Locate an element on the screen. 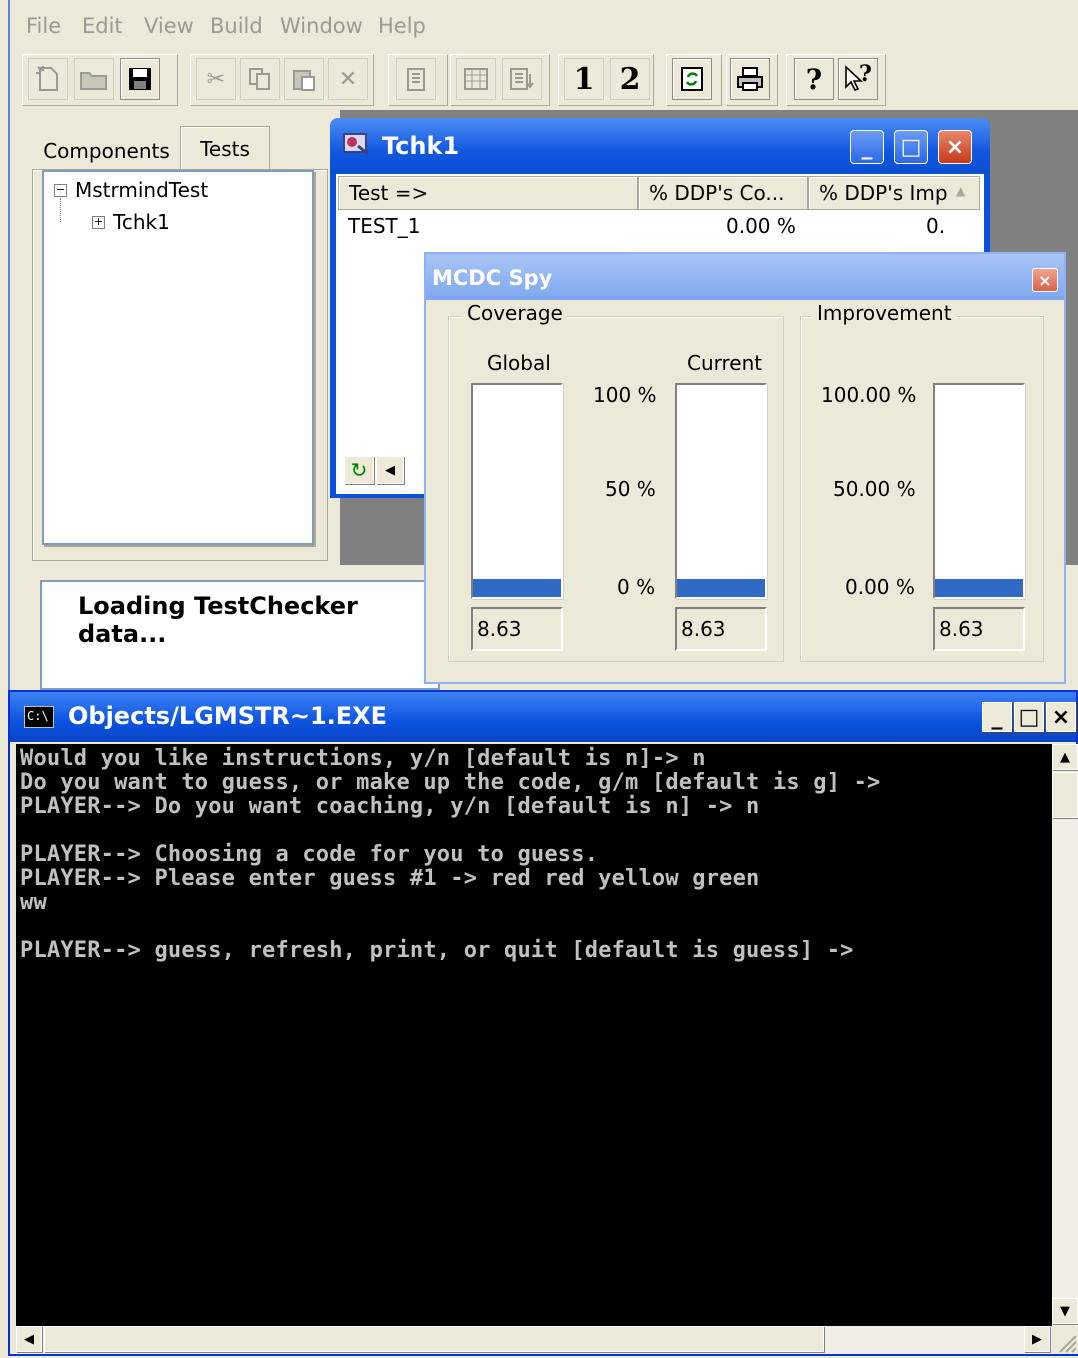 Image resolution: width=1078 pixels, height=1358 pixels. tree-node-root: − MstrmindTest is located at coordinates (131, 190).